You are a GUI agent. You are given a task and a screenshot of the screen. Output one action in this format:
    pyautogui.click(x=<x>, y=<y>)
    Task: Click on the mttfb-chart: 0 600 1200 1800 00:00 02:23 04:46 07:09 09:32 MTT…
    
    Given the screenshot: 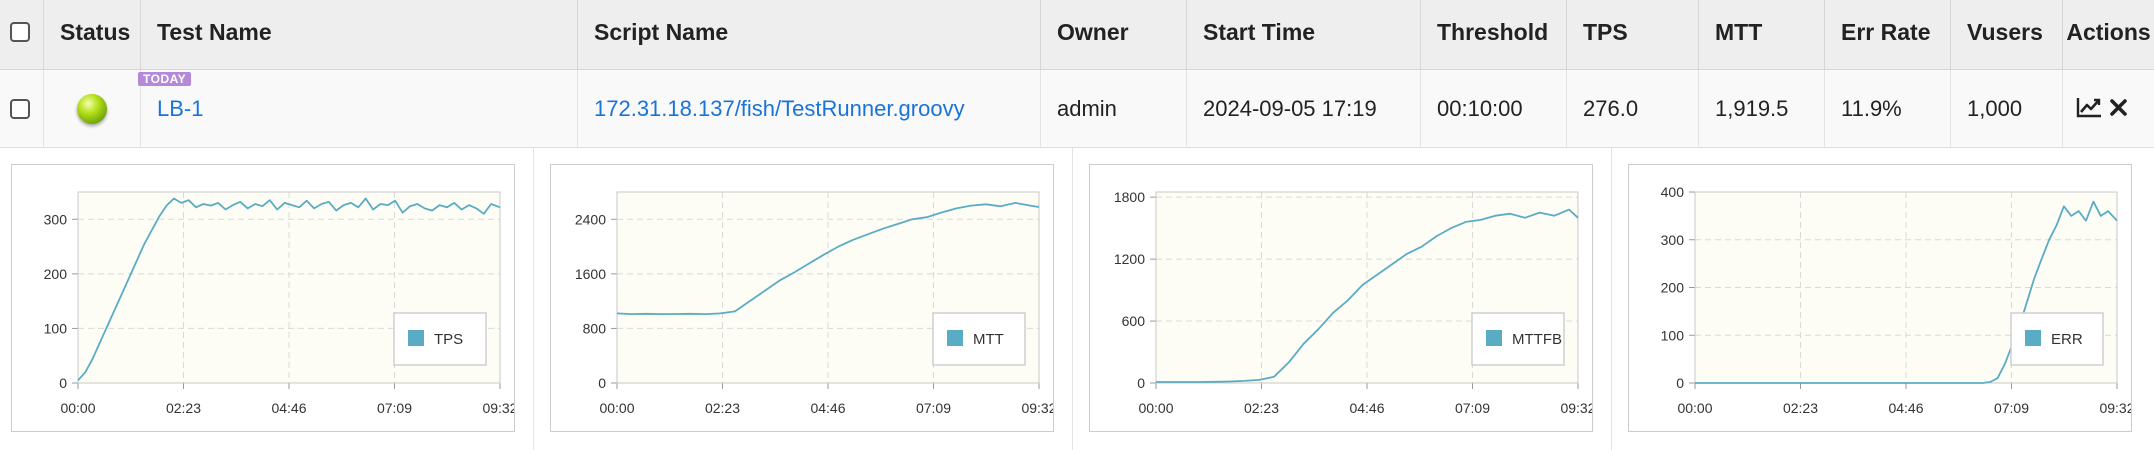 What is the action you would take?
    pyautogui.click(x=1355, y=302)
    